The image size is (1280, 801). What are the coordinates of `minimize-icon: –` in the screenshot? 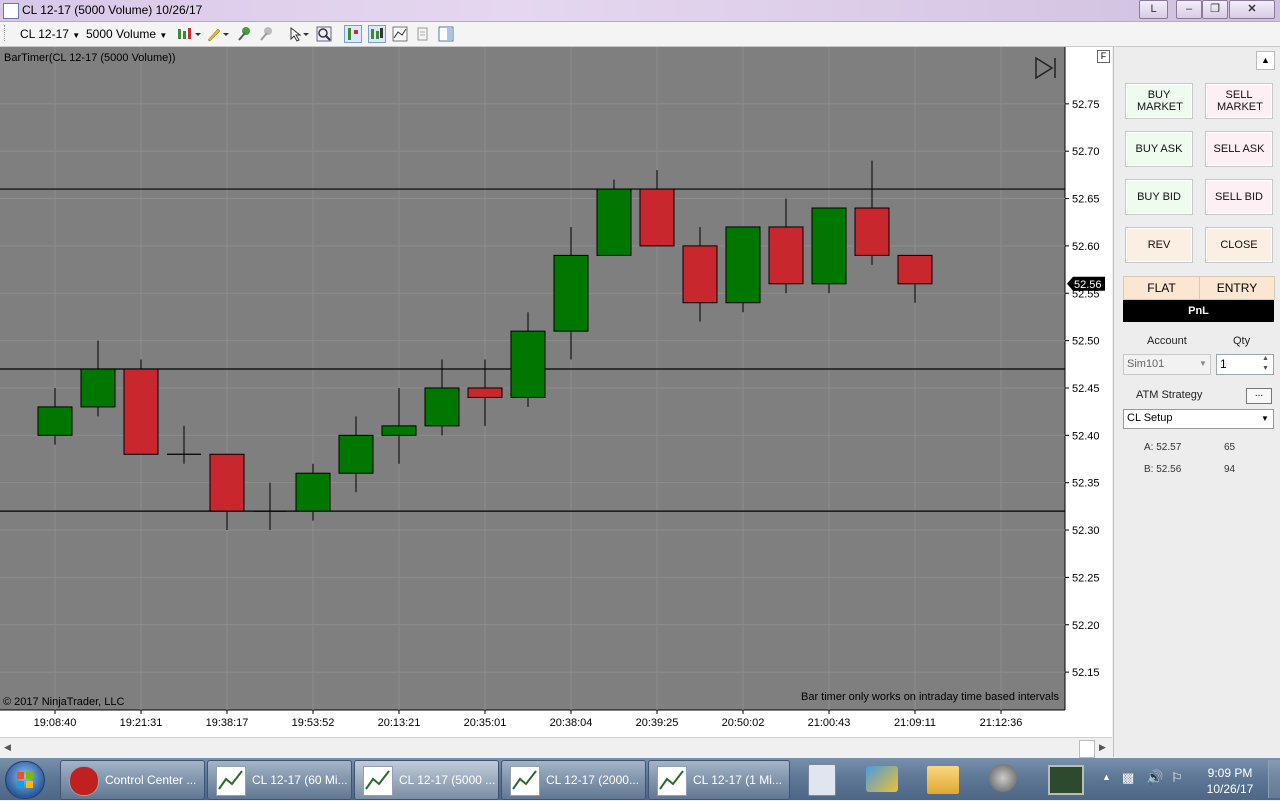 It's located at (1189, 9).